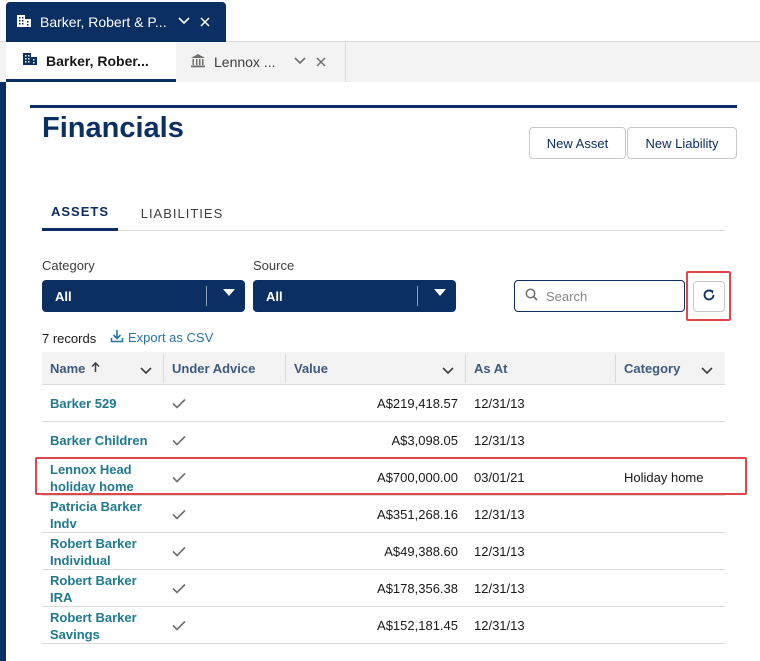 The width and height of the screenshot is (760, 661). What do you see at coordinates (3, 371) in the screenshot?
I see `left-accent-stripe` at bounding box center [3, 371].